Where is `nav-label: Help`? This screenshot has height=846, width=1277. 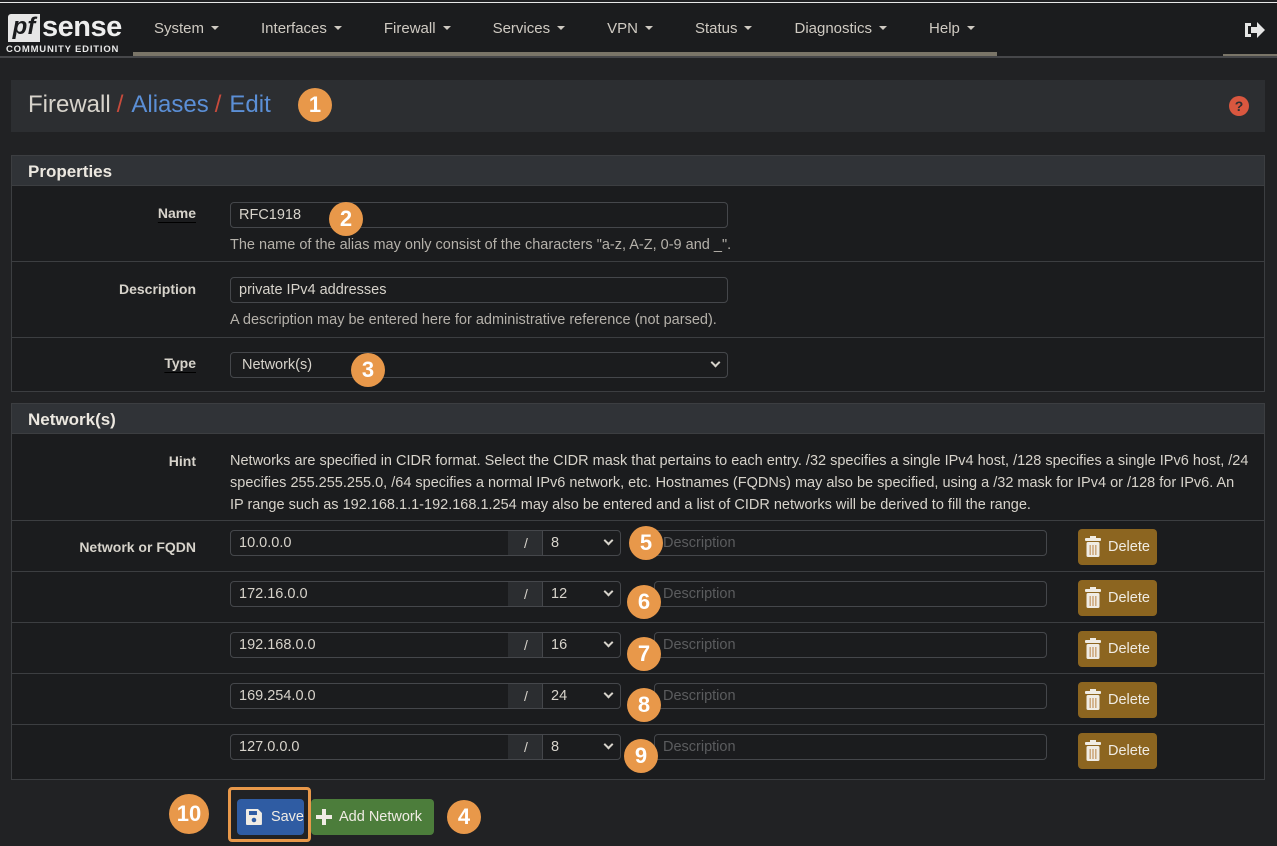 nav-label: Help is located at coordinates (944, 28).